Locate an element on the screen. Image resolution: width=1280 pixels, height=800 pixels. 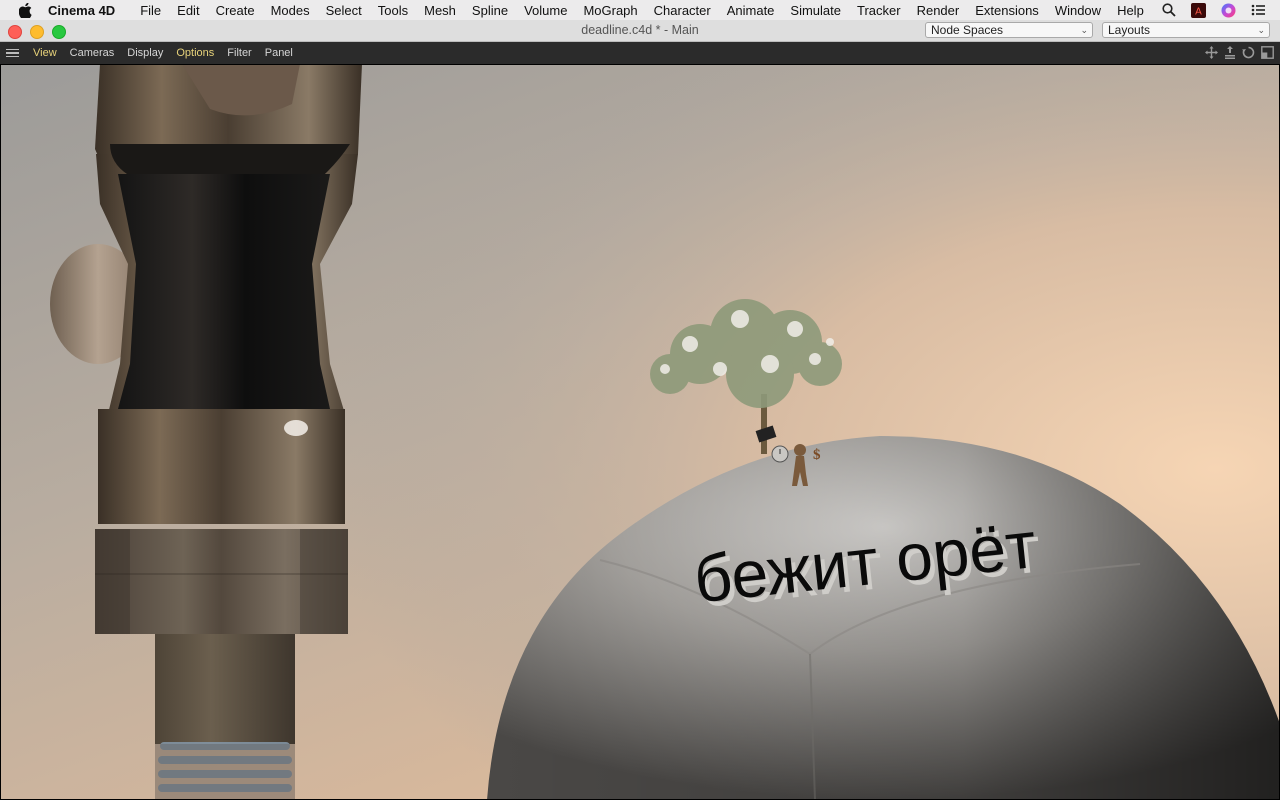
siri-icon is located at coordinates (1228, 10).